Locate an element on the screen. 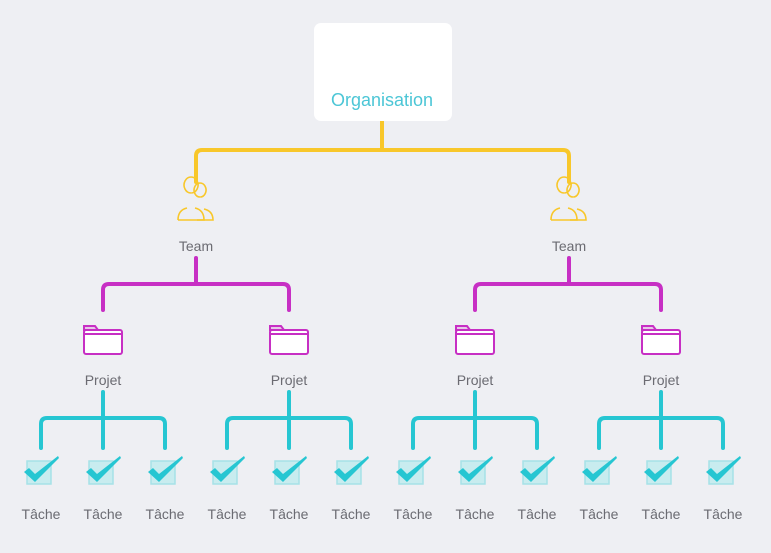  organisation-label: Organisation is located at coordinates (382, 100).